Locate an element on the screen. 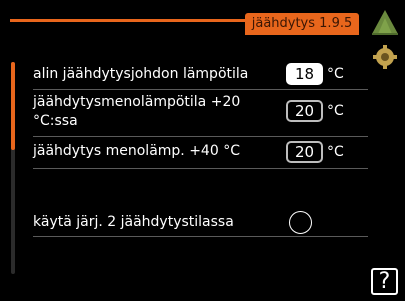 The width and height of the screenshot is (405, 301). scrollbar-thumb is located at coordinates (13, 106).